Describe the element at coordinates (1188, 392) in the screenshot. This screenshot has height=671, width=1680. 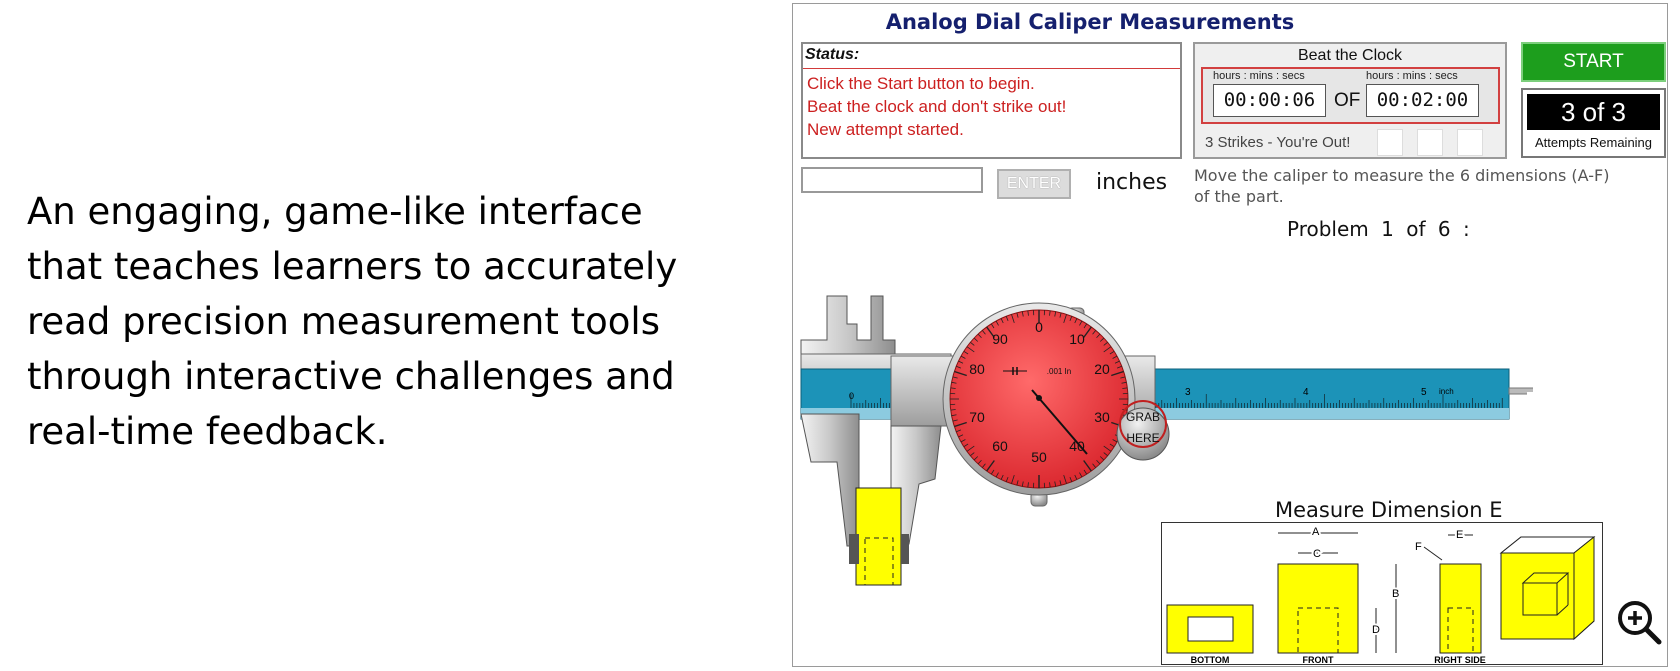
I see `scale-number: 3` at that location.